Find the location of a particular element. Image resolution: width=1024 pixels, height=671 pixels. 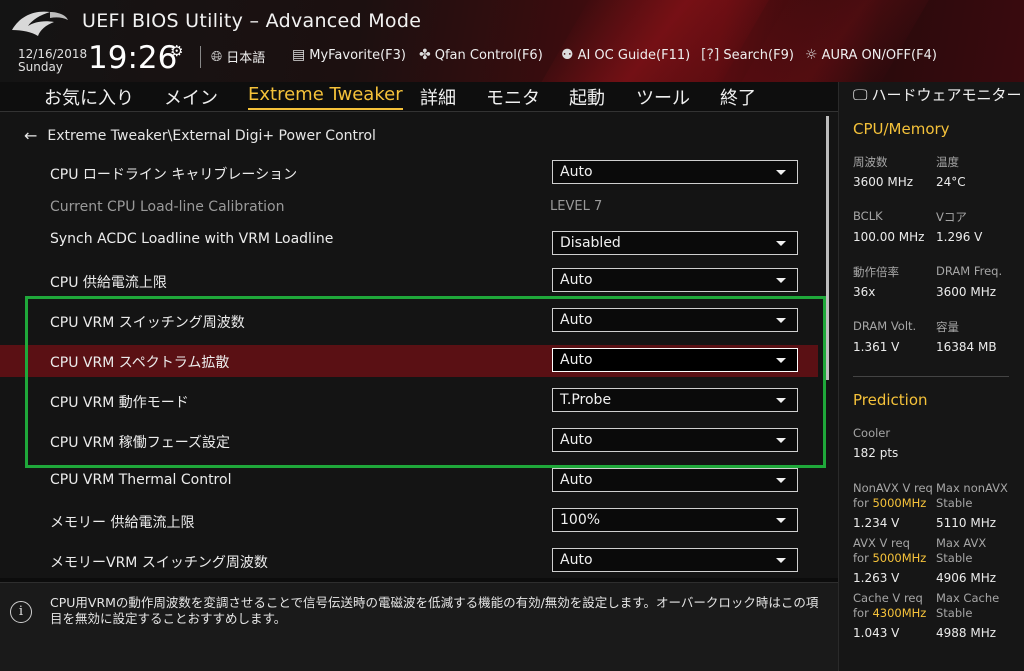

info-icon: i is located at coordinates (21, 612).